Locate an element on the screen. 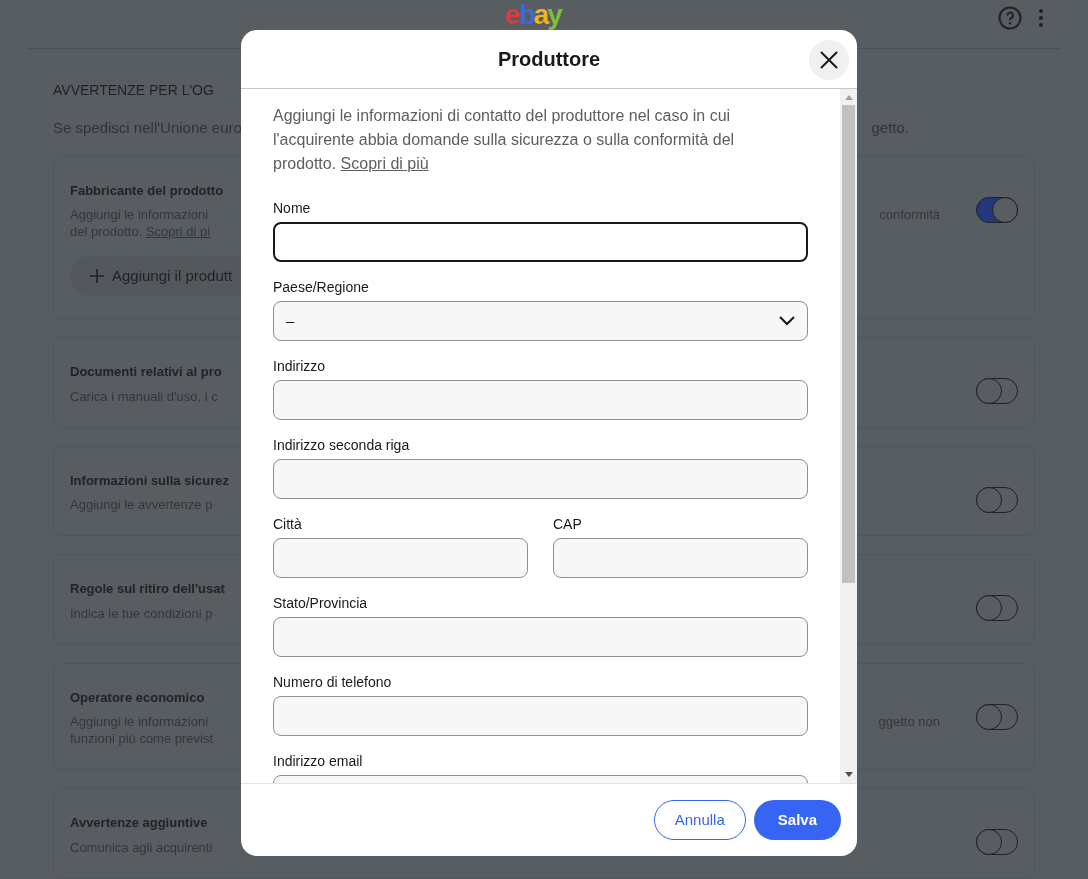  dialog-intro: Aggiungi le informazioni di contatto del produttore nel caso in cui l'acquirente abbia domande sulla sicurezza o sulla conformità del prodotto. Scopri di più is located at coordinates (504, 140).